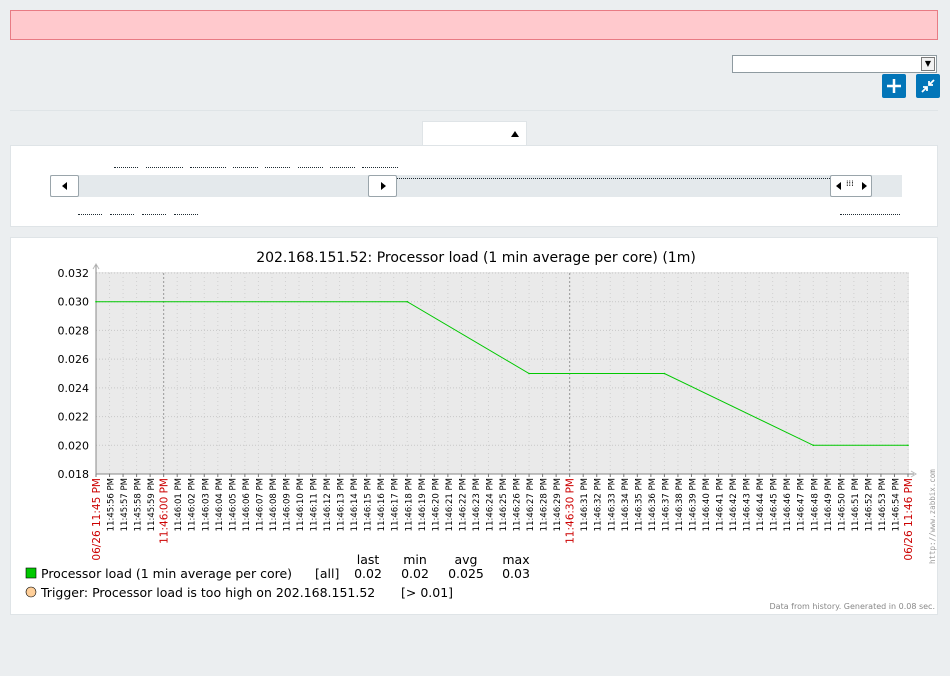 This screenshot has height=676, width=950. What do you see at coordinates (666, 504) in the screenshot?
I see `x-tick-label: 11:46:37 PM` at bounding box center [666, 504].